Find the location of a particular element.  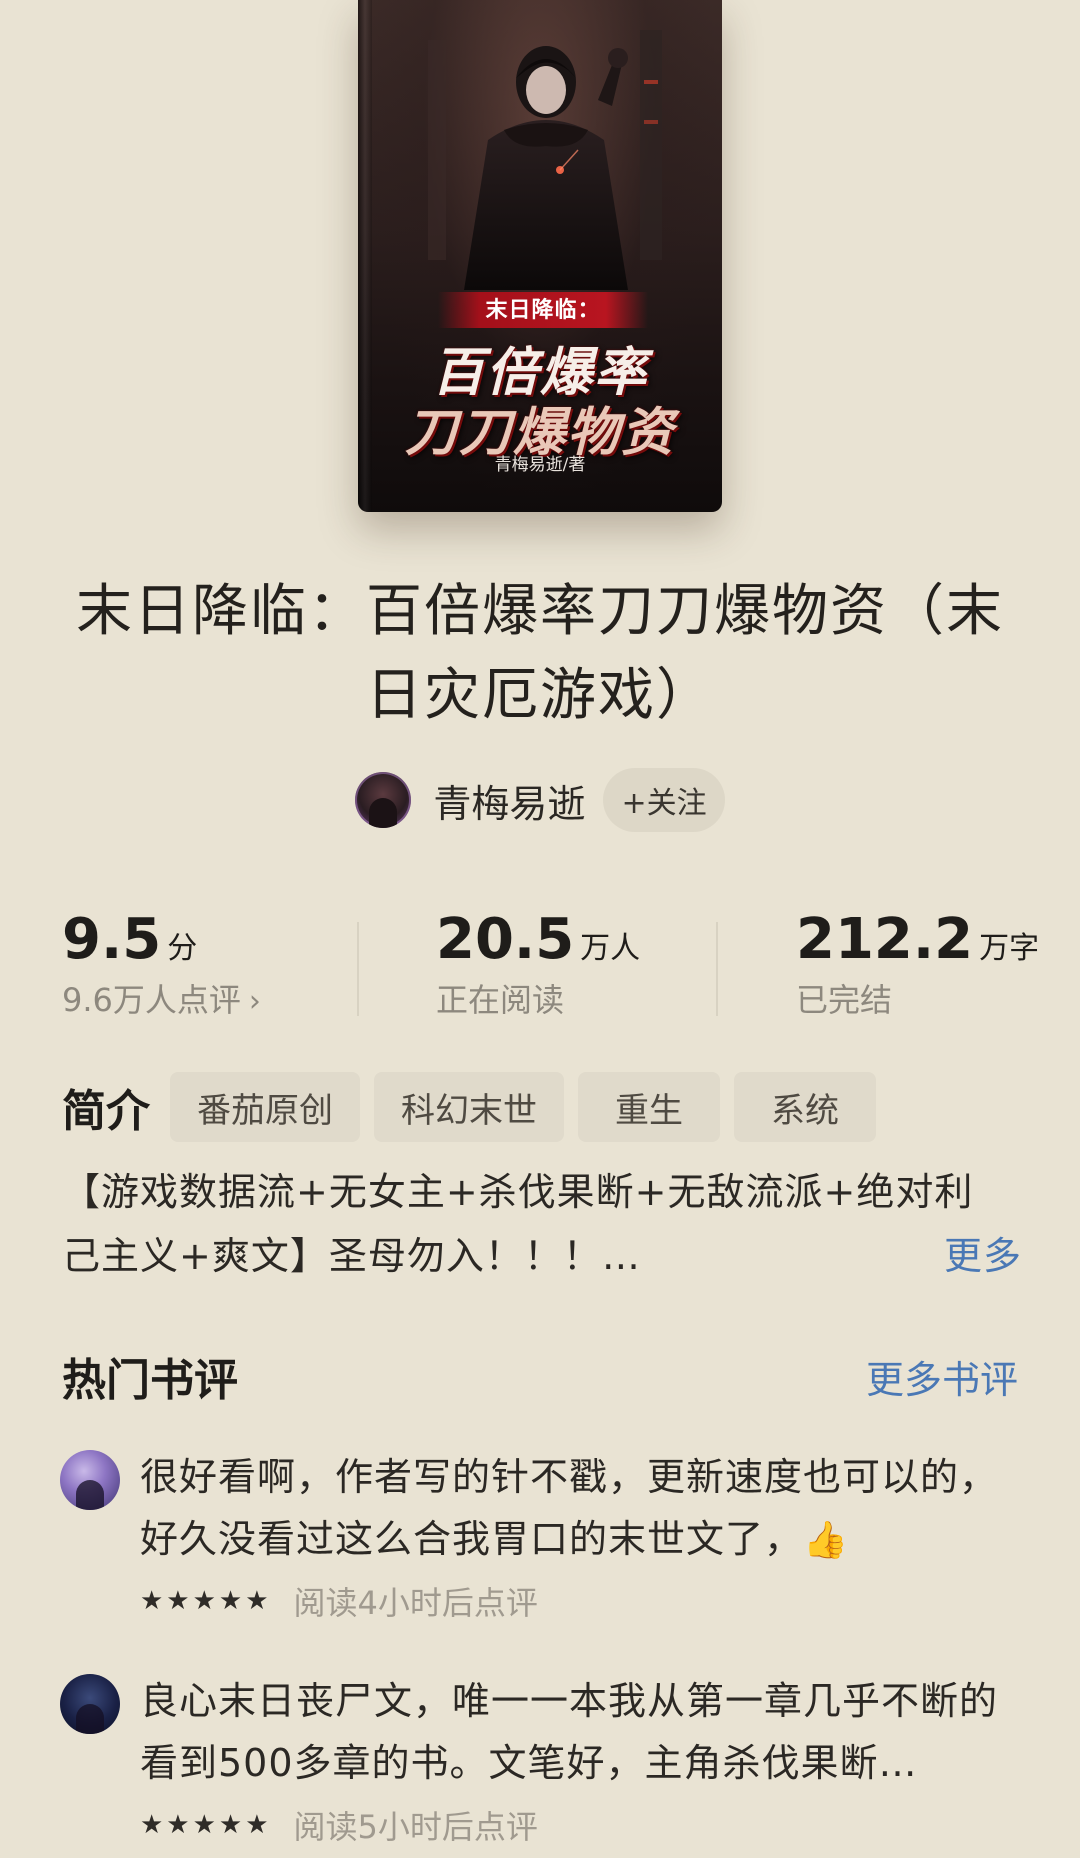

tag-chip: 重生 is located at coordinates (649, 1107).